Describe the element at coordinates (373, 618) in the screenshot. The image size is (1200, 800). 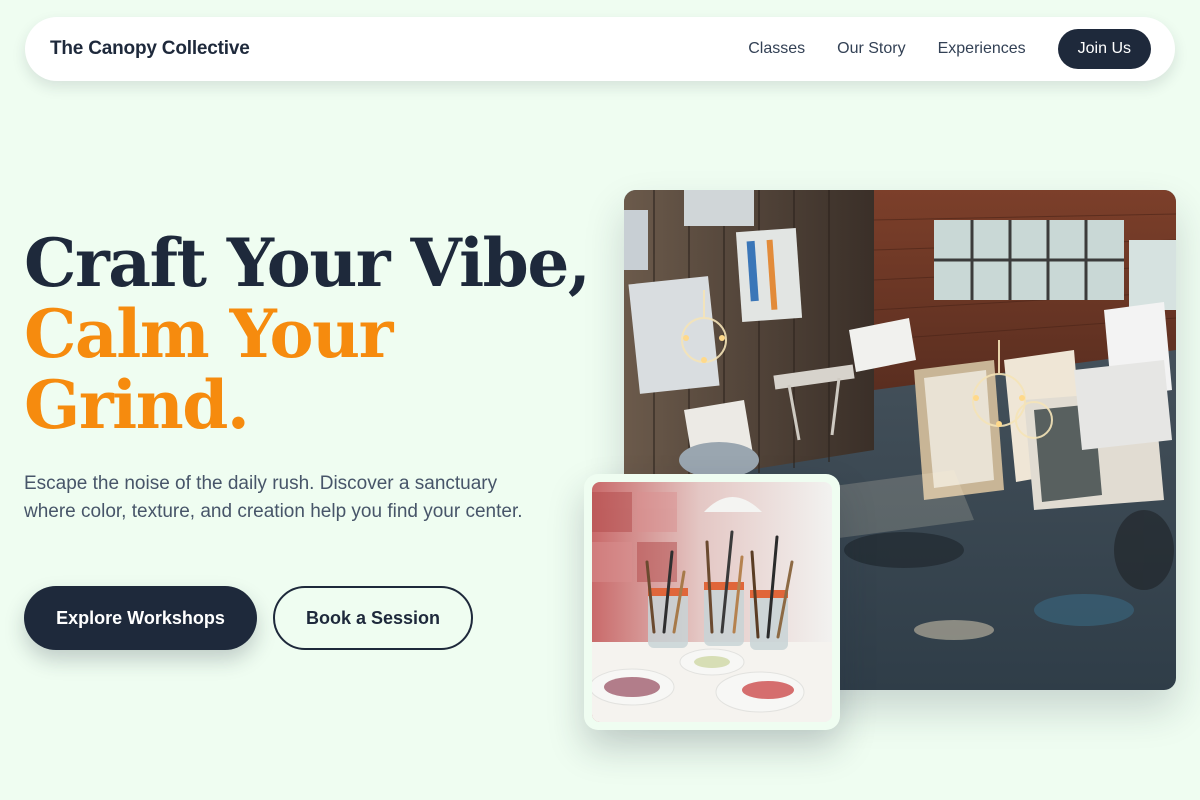
I see `book-session-button: Book a Session` at that location.